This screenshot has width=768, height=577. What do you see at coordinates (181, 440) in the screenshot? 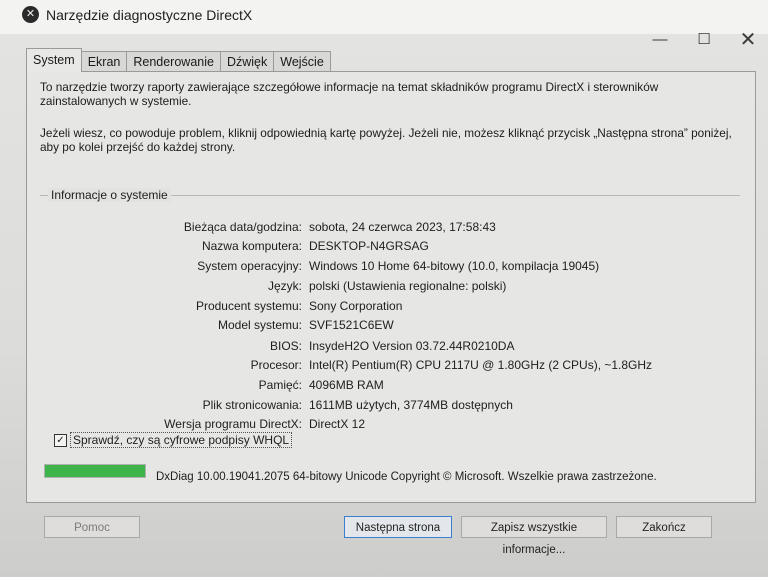
I see `whql-checkbox-label: Sprawdź, czy są cyfrowe podpisy WHQL` at bounding box center [181, 440].